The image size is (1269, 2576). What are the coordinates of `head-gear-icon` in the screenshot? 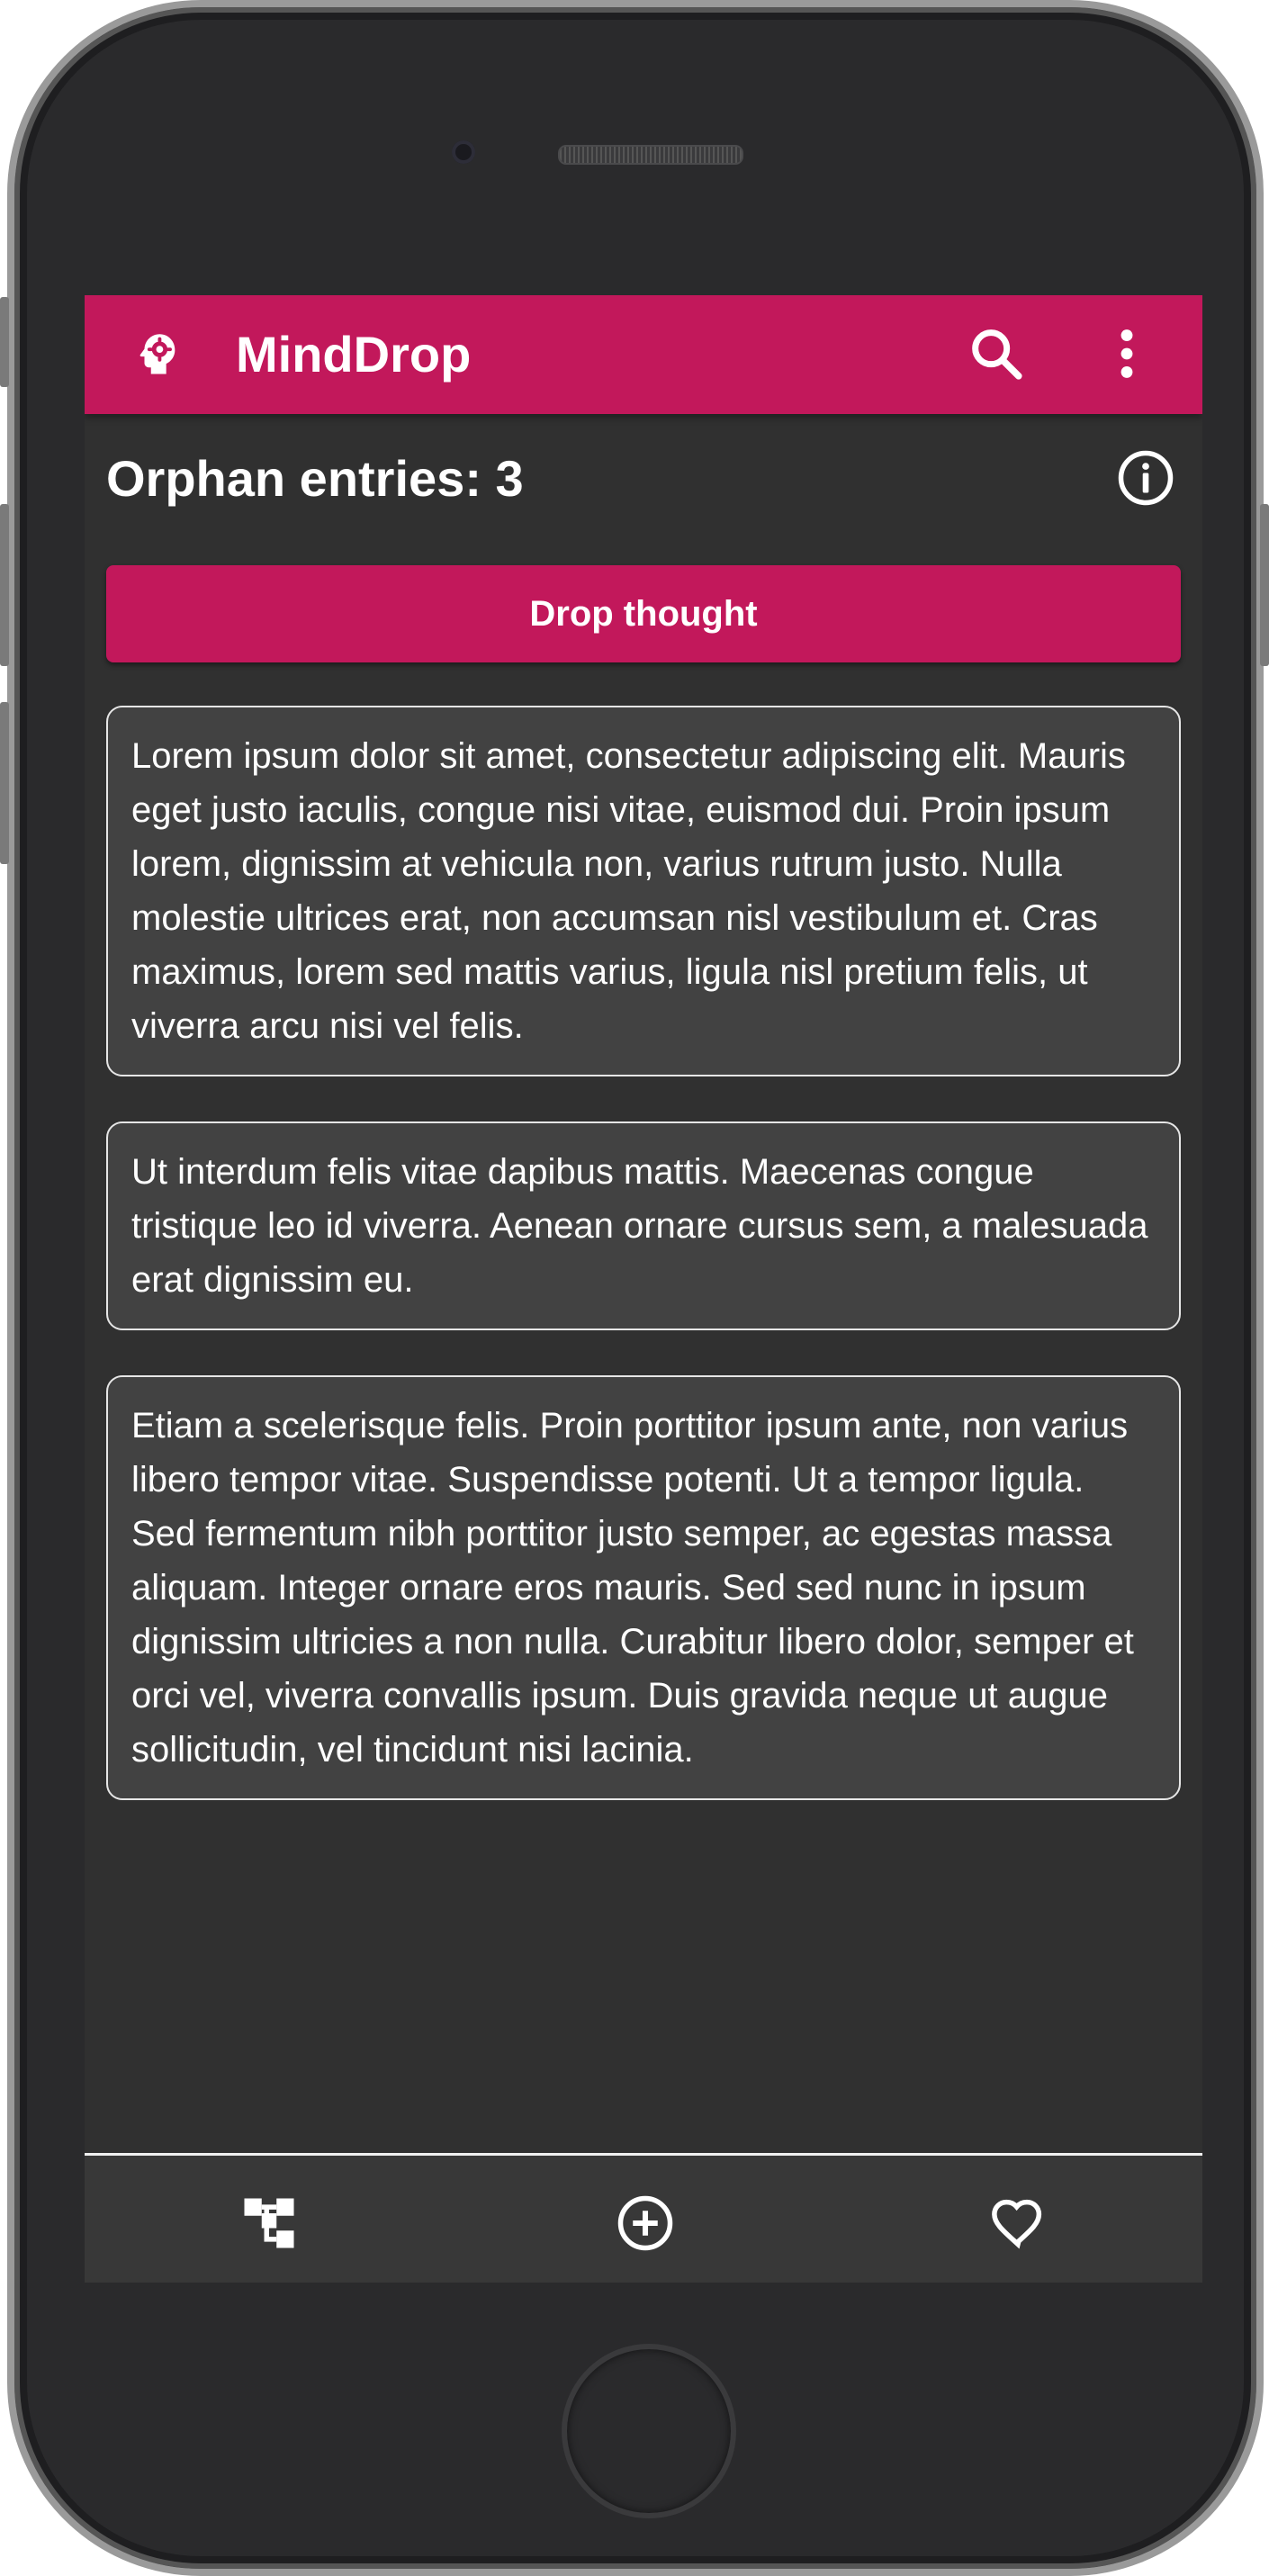 It's located at (158, 354).